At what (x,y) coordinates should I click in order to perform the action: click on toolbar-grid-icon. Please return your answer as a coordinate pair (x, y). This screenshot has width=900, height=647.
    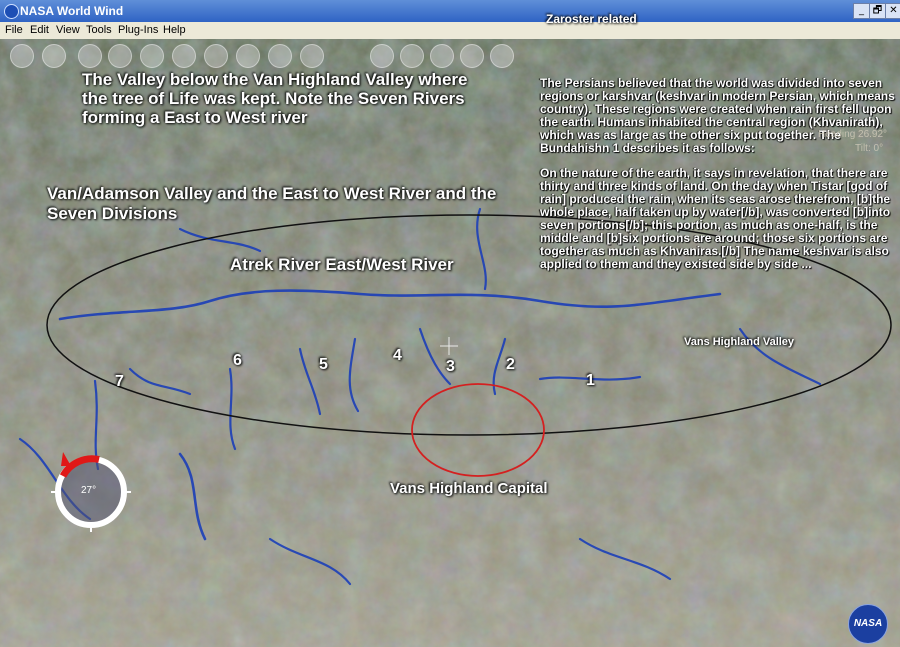
    Looking at the image, I should click on (90, 56).